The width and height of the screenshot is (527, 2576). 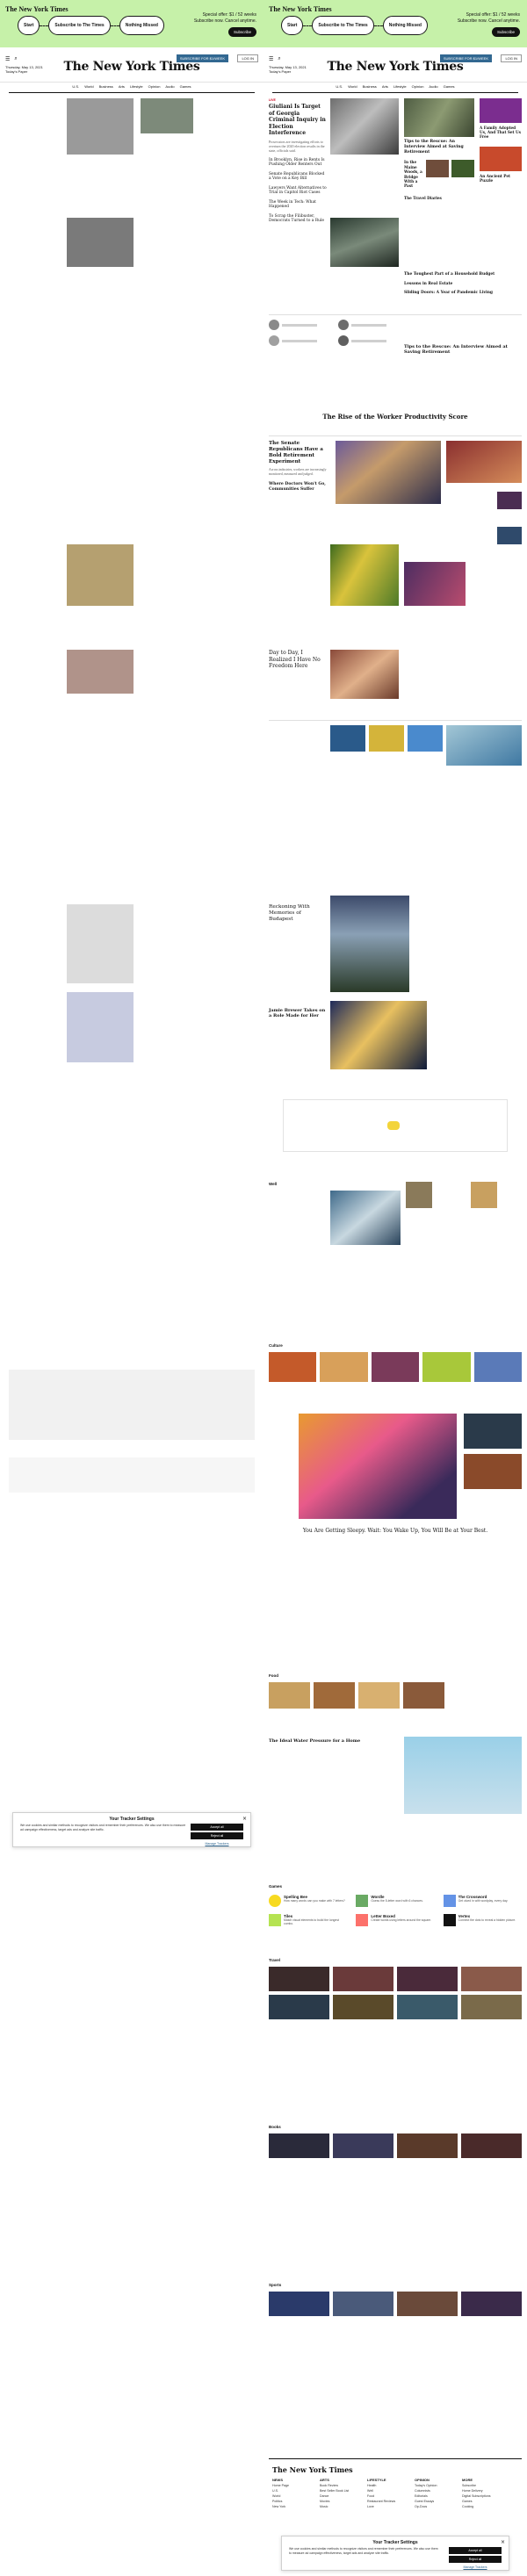 I want to click on nav-item: Lifestyle, so click(x=400, y=87).